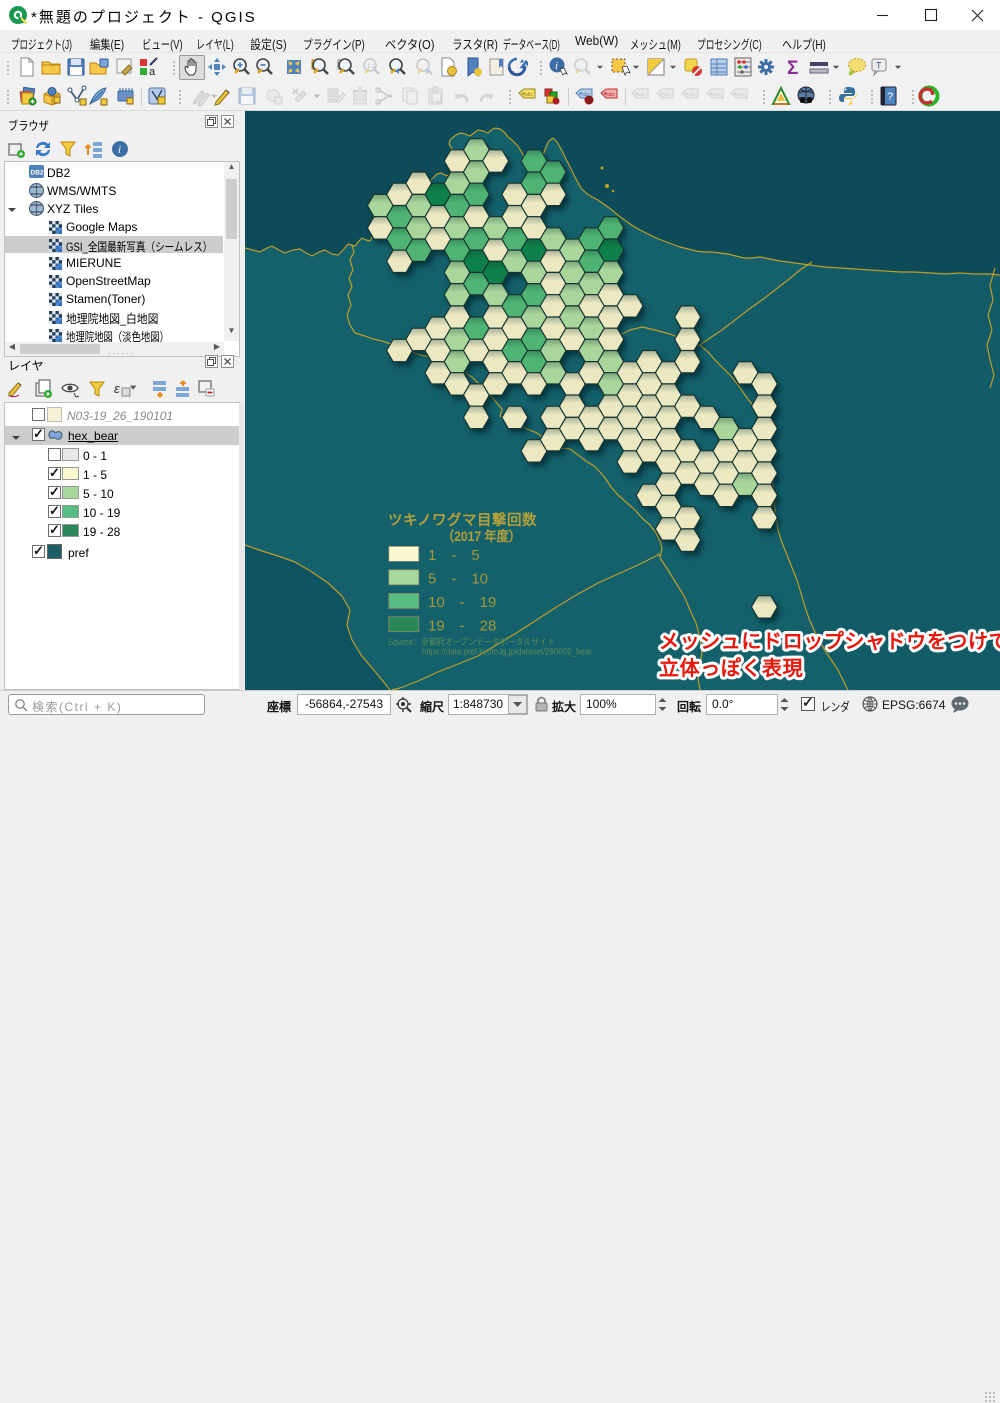  What do you see at coordinates (879, 66) in the screenshot?
I see `svg-text: T` at bounding box center [879, 66].